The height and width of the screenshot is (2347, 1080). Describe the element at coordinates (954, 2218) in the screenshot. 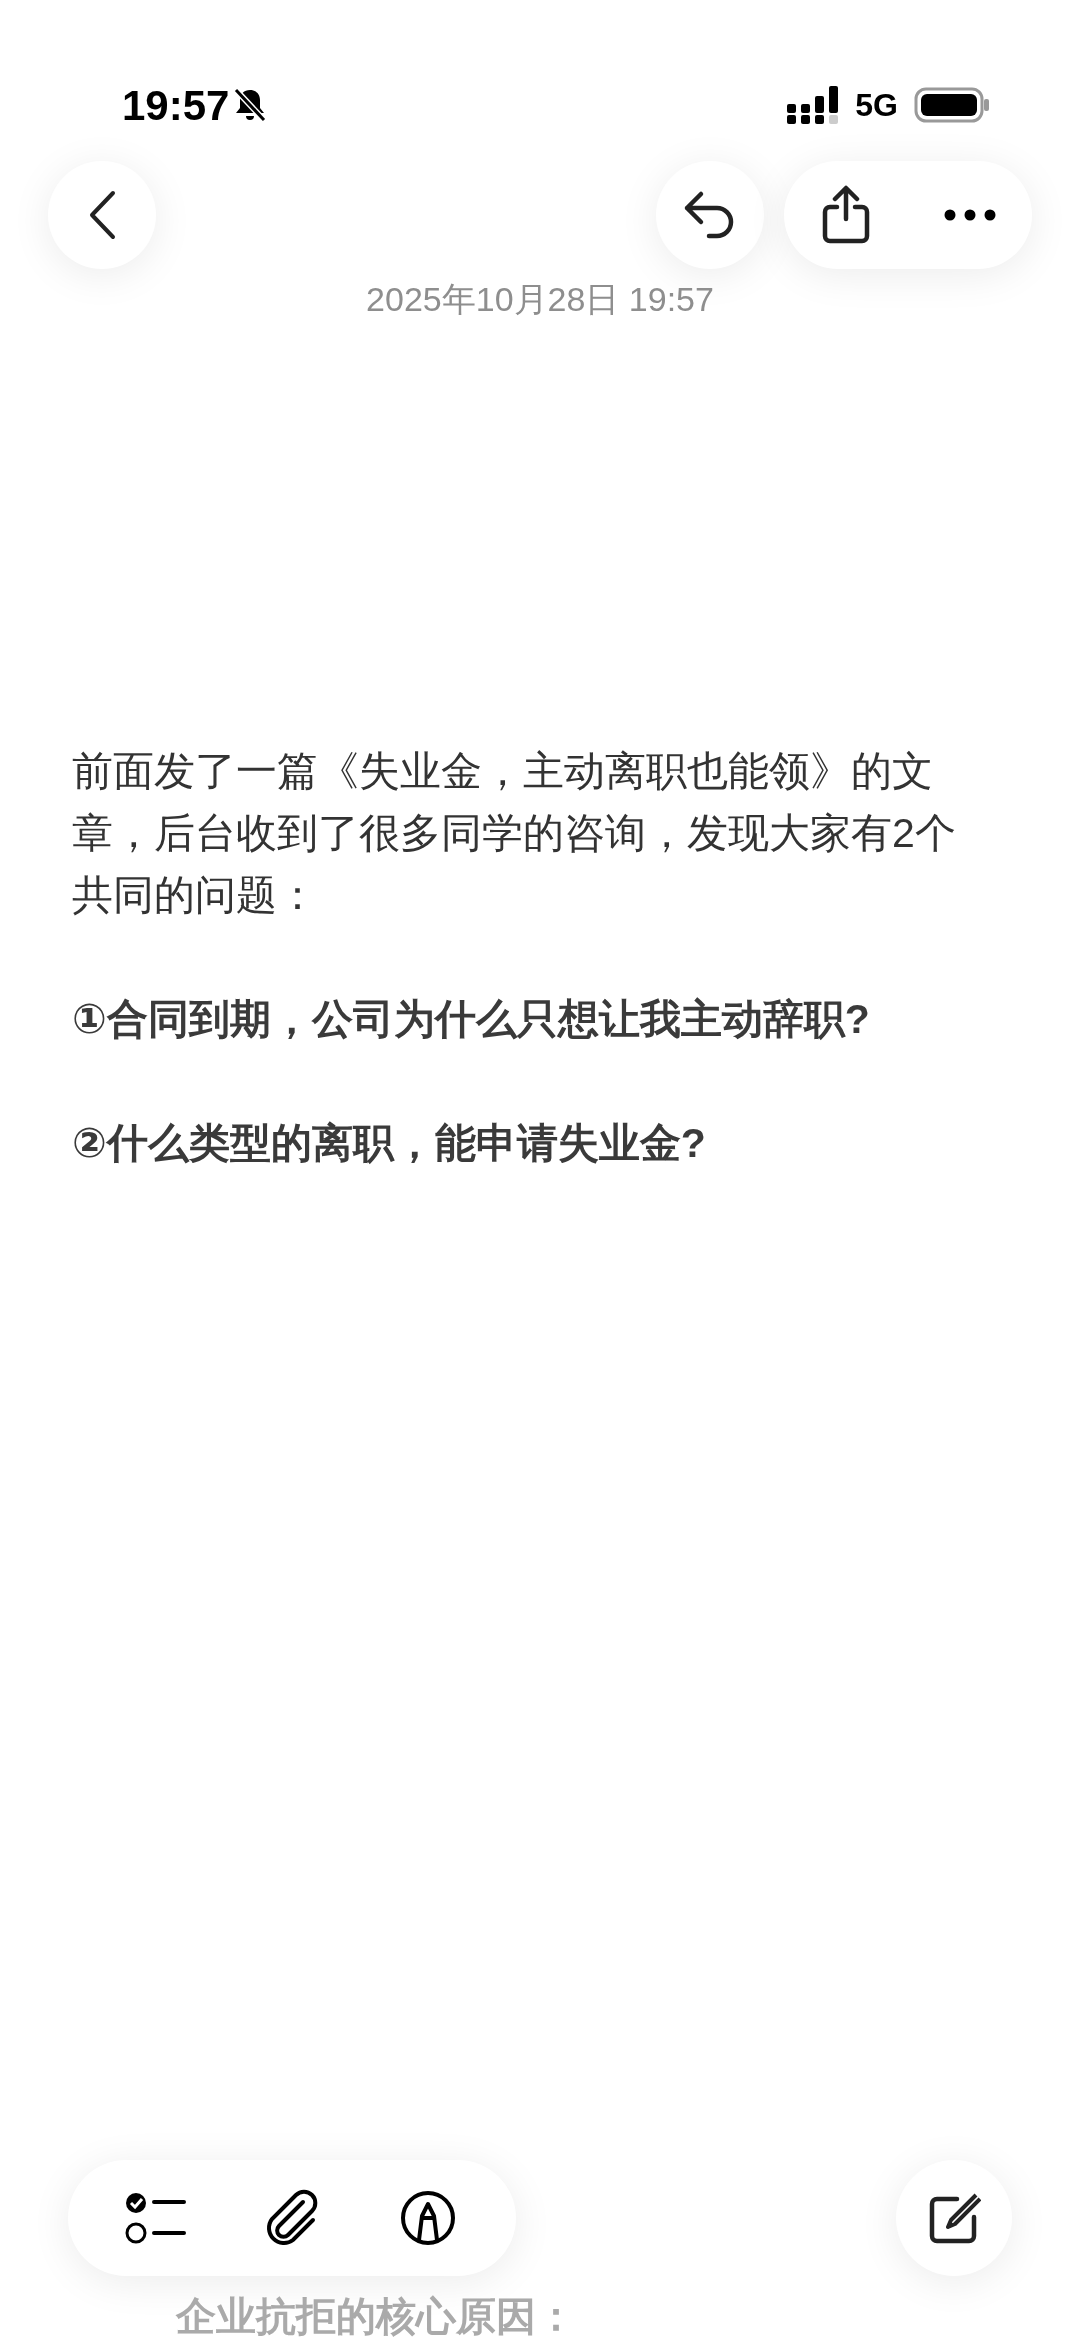

I see `compose-icon` at that location.